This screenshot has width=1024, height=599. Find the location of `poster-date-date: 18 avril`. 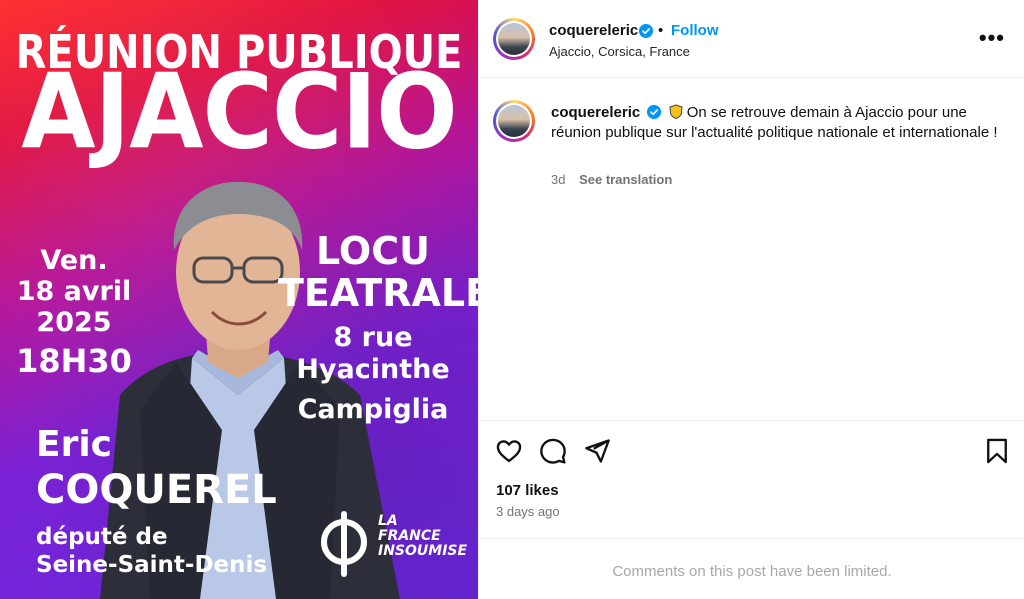

poster-date-date: 18 avril is located at coordinates (74, 291).